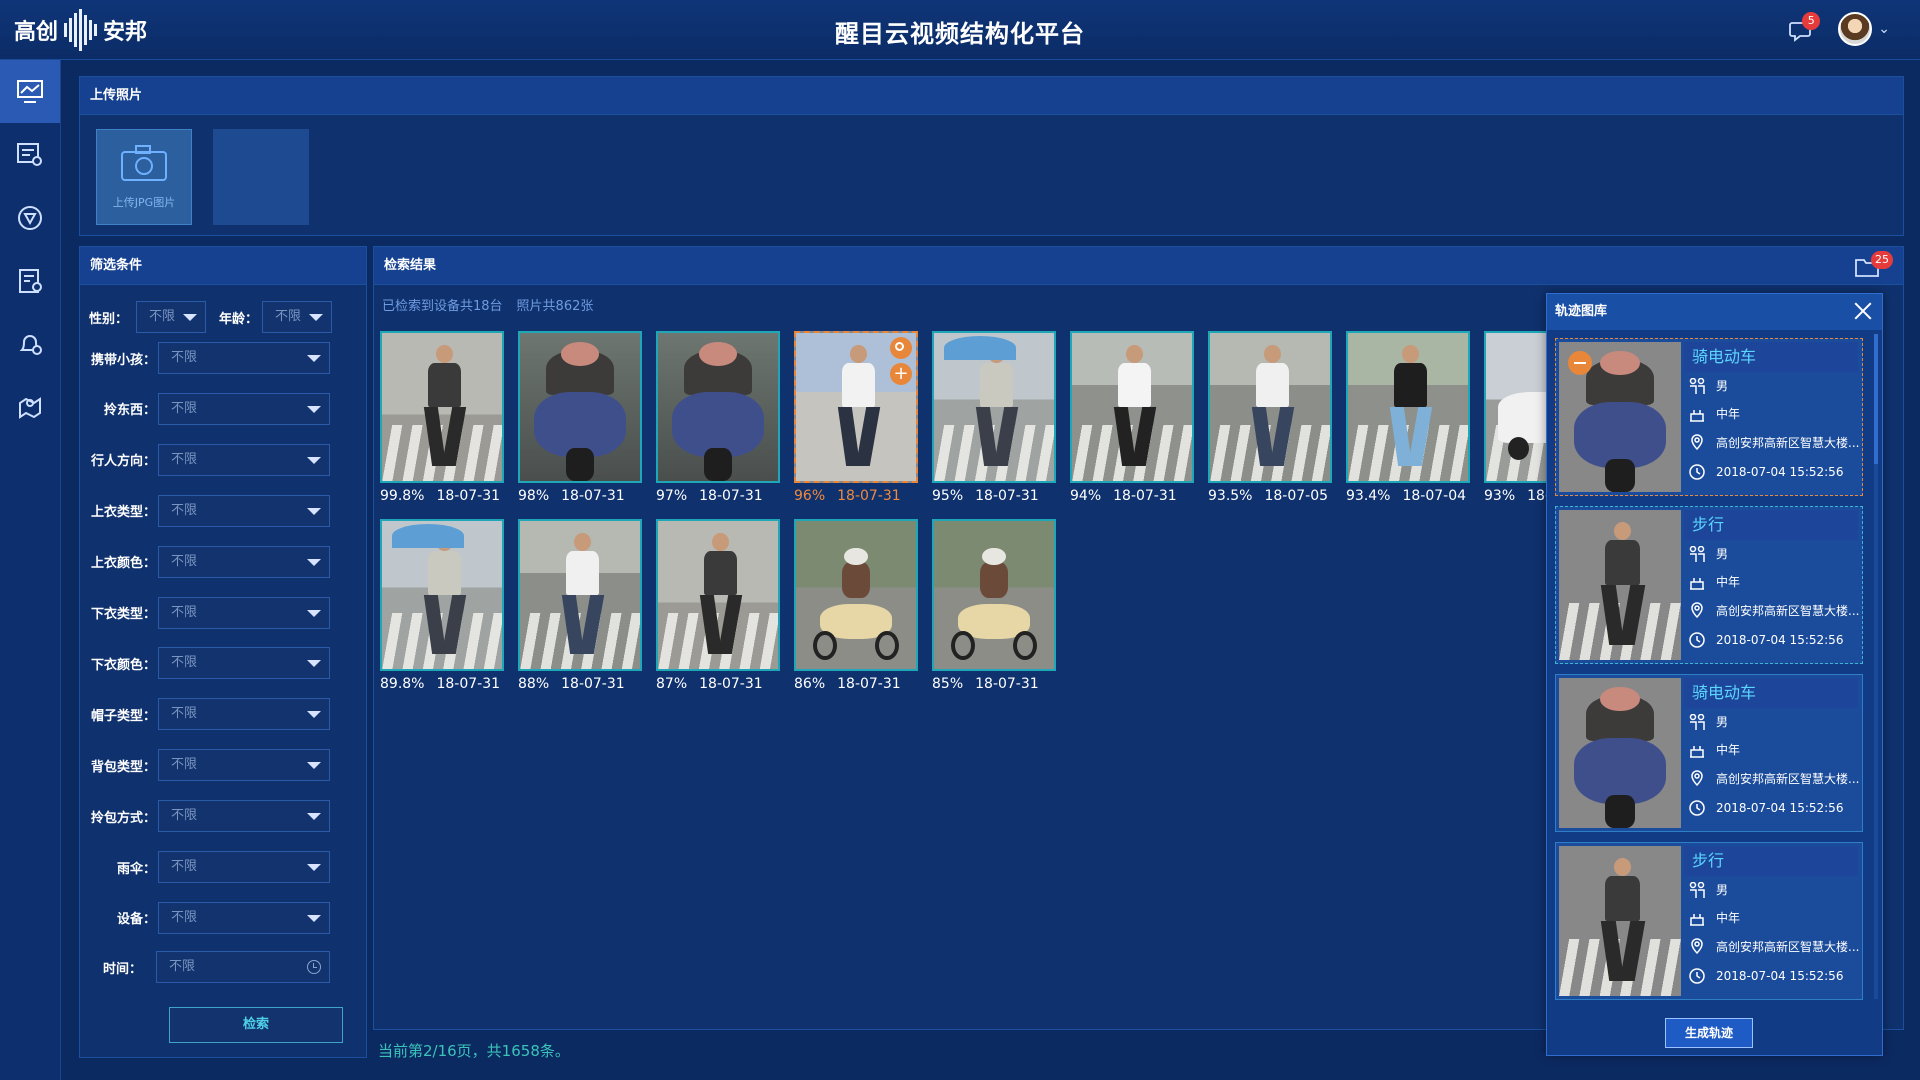 The width and height of the screenshot is (1920, 1080). Describe the element at coordinates (402, 496) in the screenshot. I see `match-score: 99.8%` at that location.